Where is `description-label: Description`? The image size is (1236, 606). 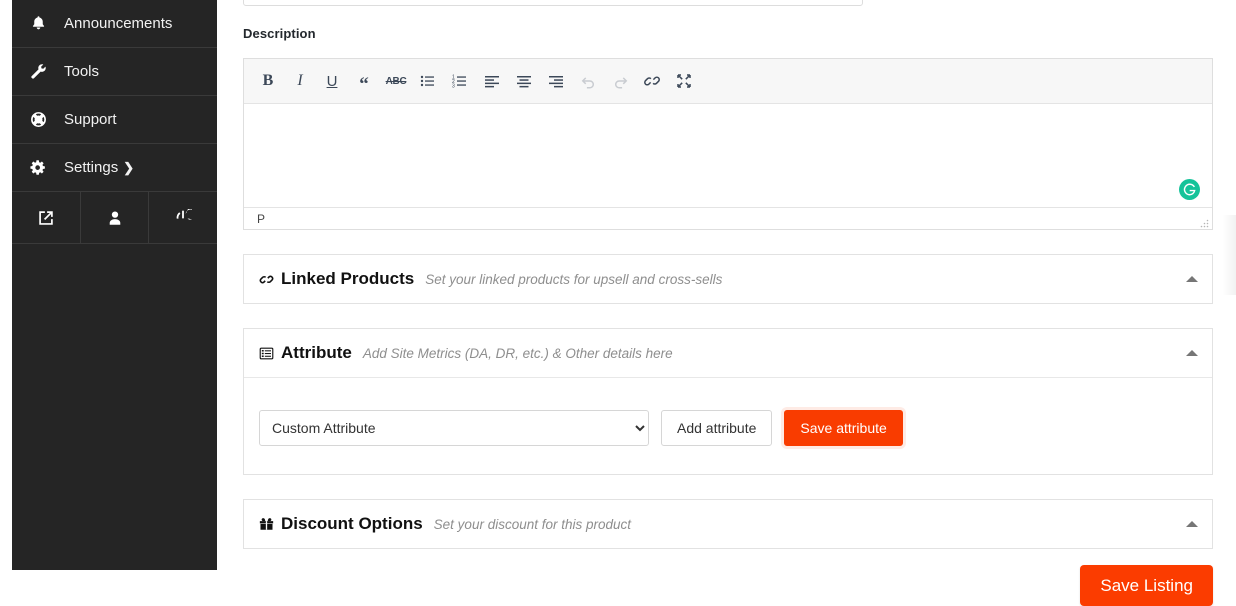 description-label: Description is located at coordinates (279, 33).